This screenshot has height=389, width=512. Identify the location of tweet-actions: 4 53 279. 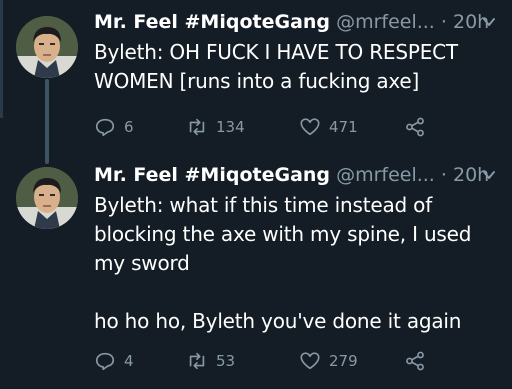
(294, 361).